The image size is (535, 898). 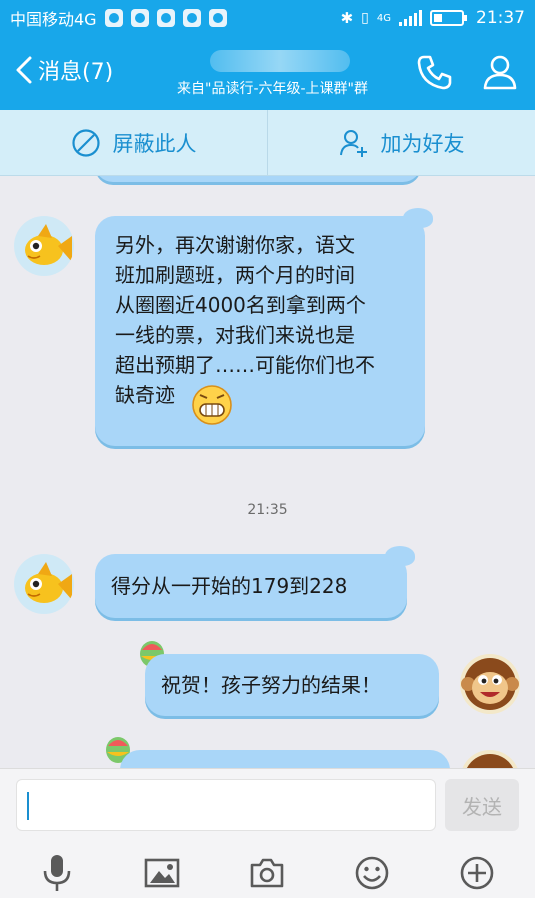 What do you see at coordinates (272, 89) in the screenshot?
I see `chat-subtitle: 来自"品读行-六年级-上课群"群` at bounding box center [272, 89].